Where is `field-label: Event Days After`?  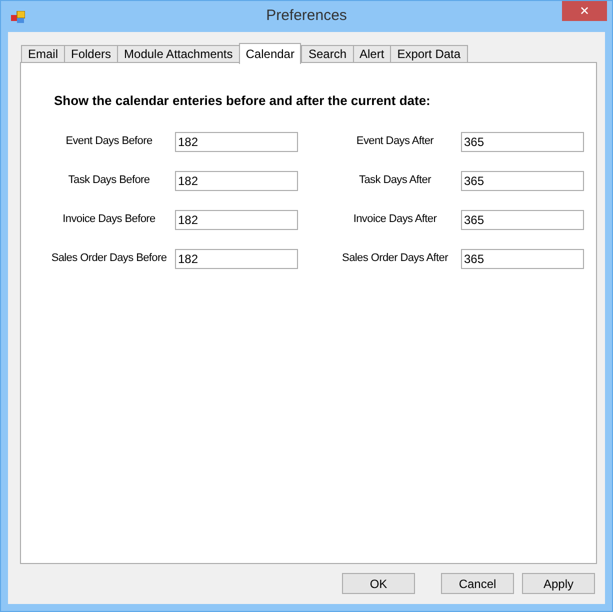
field-label: Event Days After is located at coordinates (395, 142).